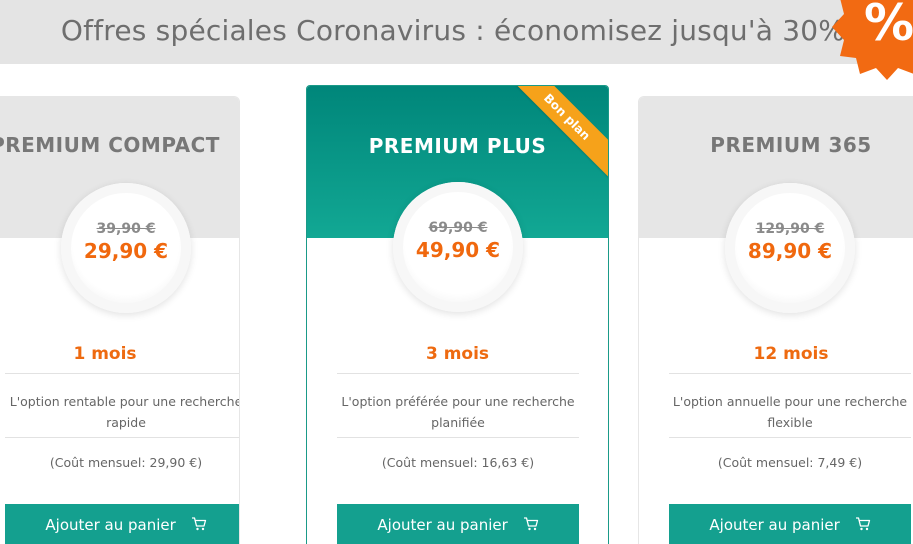 This screenshot has width=913, height=544. Describe the element at coordinates (126, 229) in the screenshot. I see `old-price: 39,90 €` at that location.